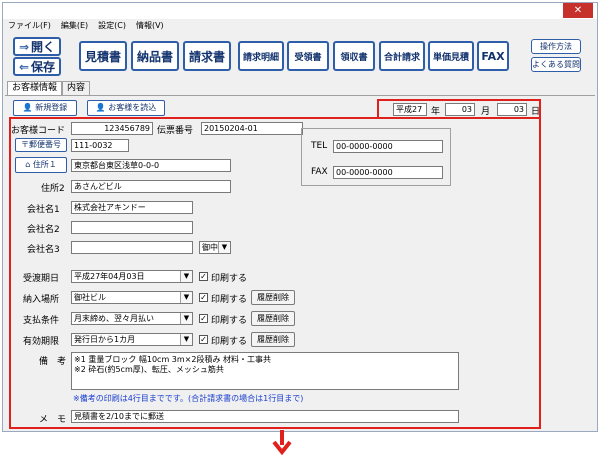 This screenshot has width=600, height=456. I want to click on era-field: 平成27, so click(410, 109).